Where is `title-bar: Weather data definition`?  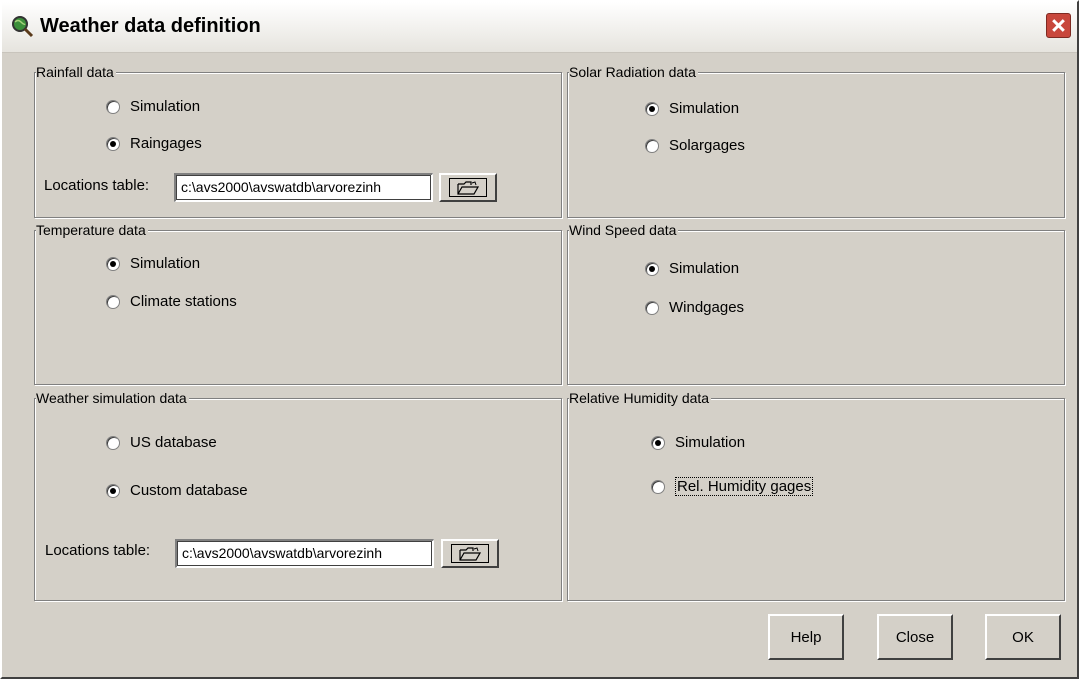
title-bar: Weather data definition is located at coordinates (539, 27).